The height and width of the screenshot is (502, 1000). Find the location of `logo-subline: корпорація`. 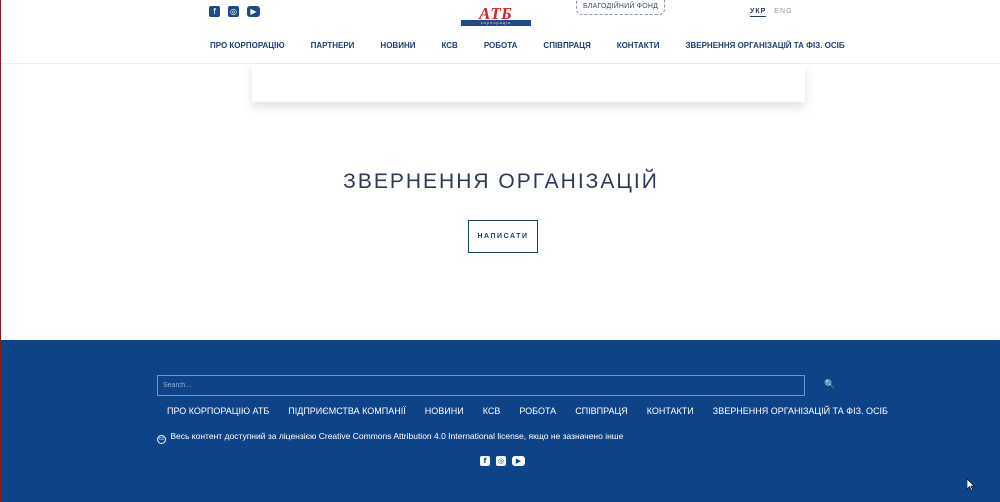

logo-subline: корпорація is located at coordinates (496, 23).